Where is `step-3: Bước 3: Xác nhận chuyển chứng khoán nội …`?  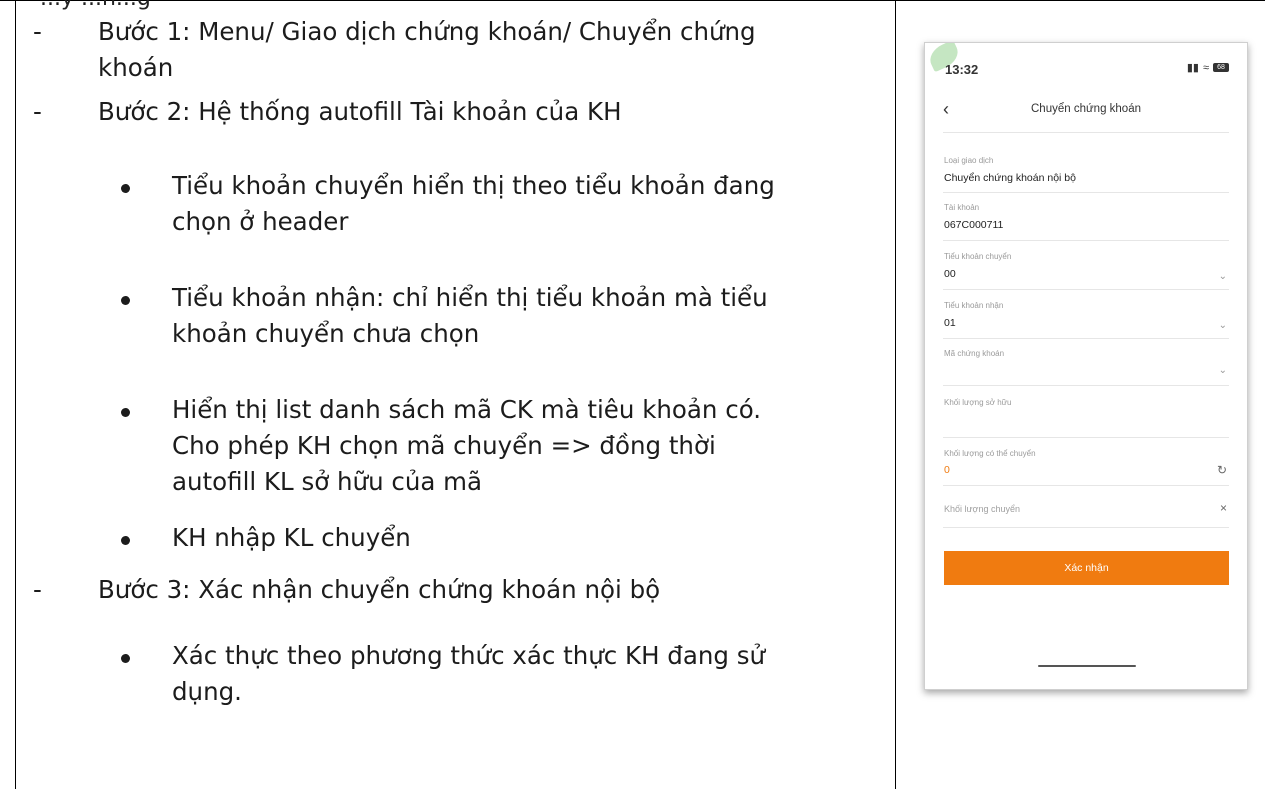 step-3: Bước 3: Xác nhận chuyển chứng khoán nội … is located at coordinates (379, 589).